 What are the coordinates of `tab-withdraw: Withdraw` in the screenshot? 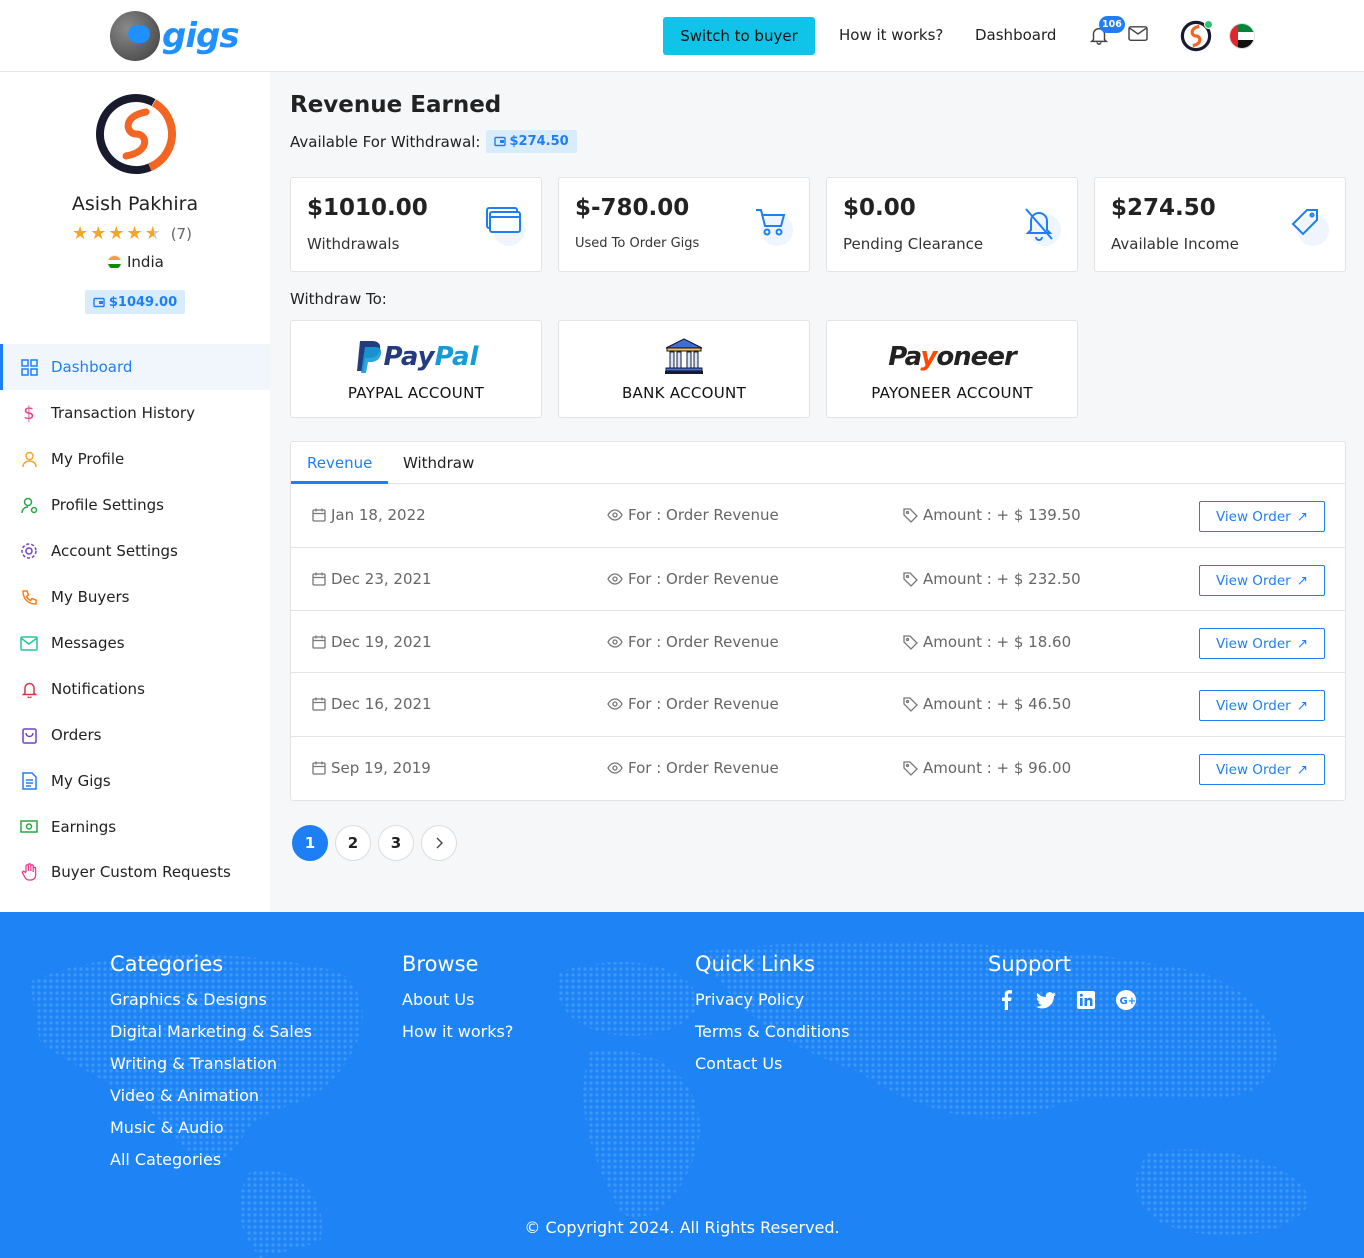 It's located at (438, 463).